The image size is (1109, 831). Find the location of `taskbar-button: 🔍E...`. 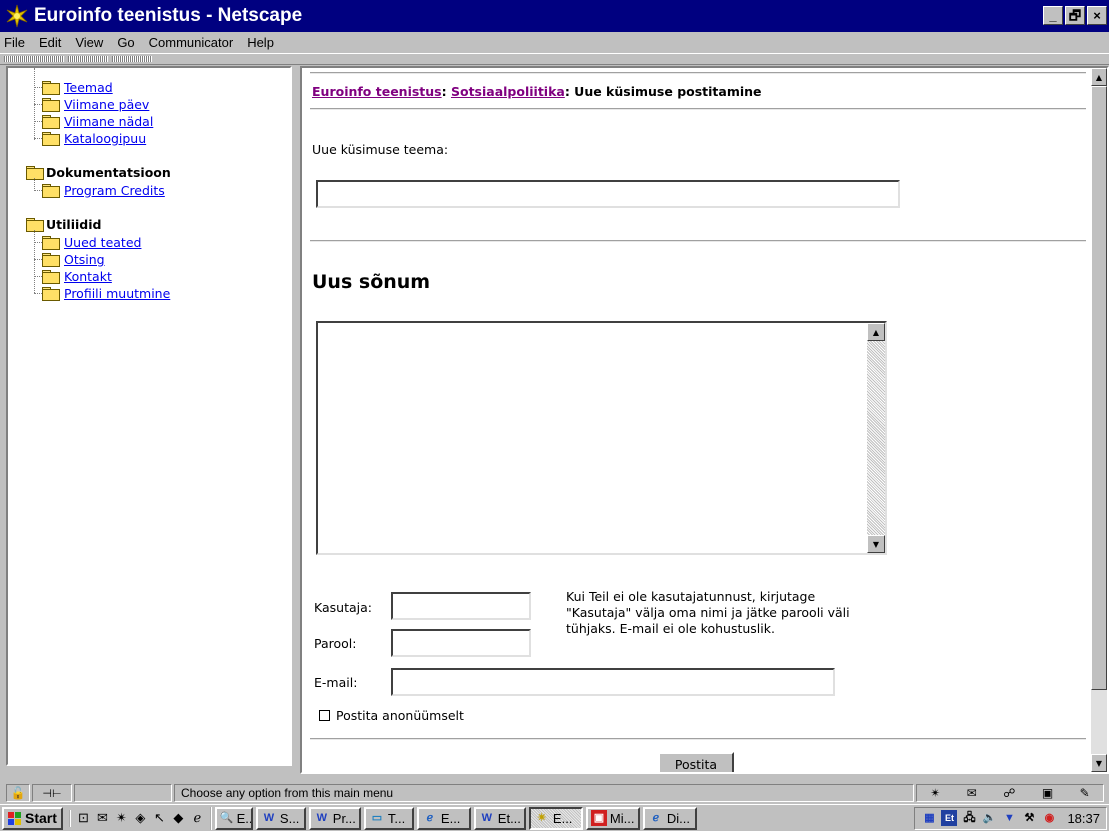

taskbar-button: 🔍E... is located at coordinates (233, 818).